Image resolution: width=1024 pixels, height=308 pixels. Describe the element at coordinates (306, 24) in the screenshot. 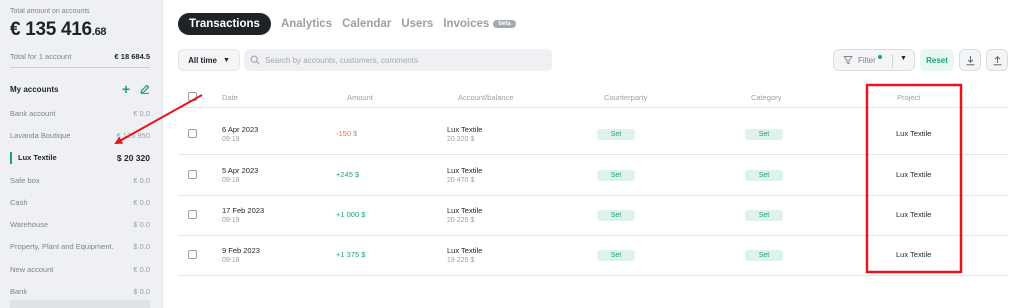

I see `tab-analytics: Analytics` at that location.